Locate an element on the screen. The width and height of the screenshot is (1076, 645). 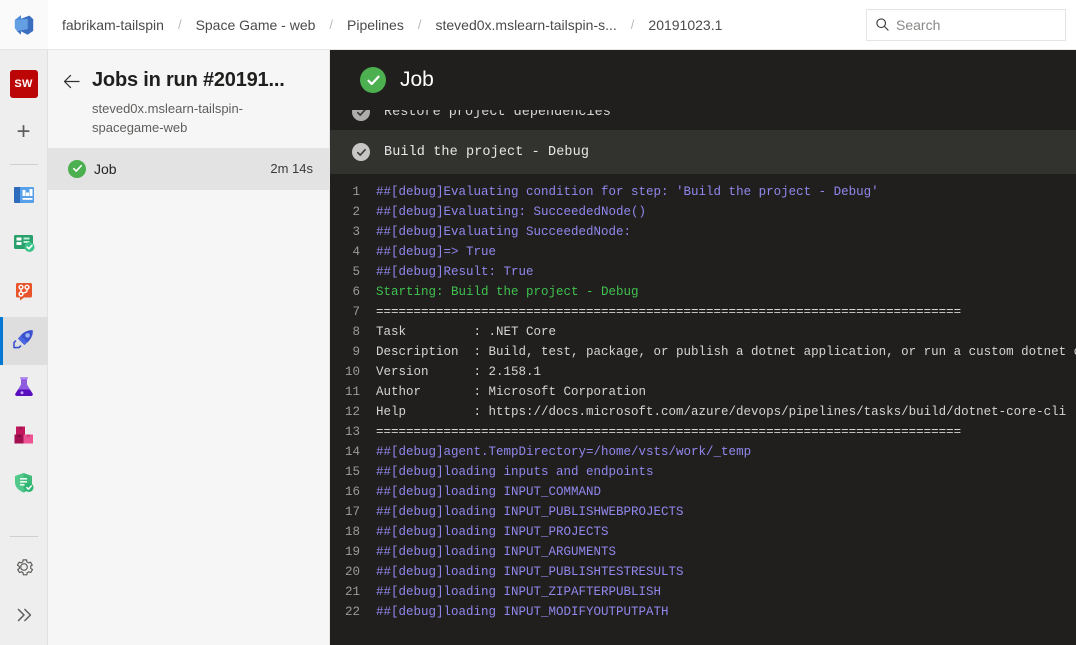
sidebar-item-advanced-security is located at coordinates (24, 485).